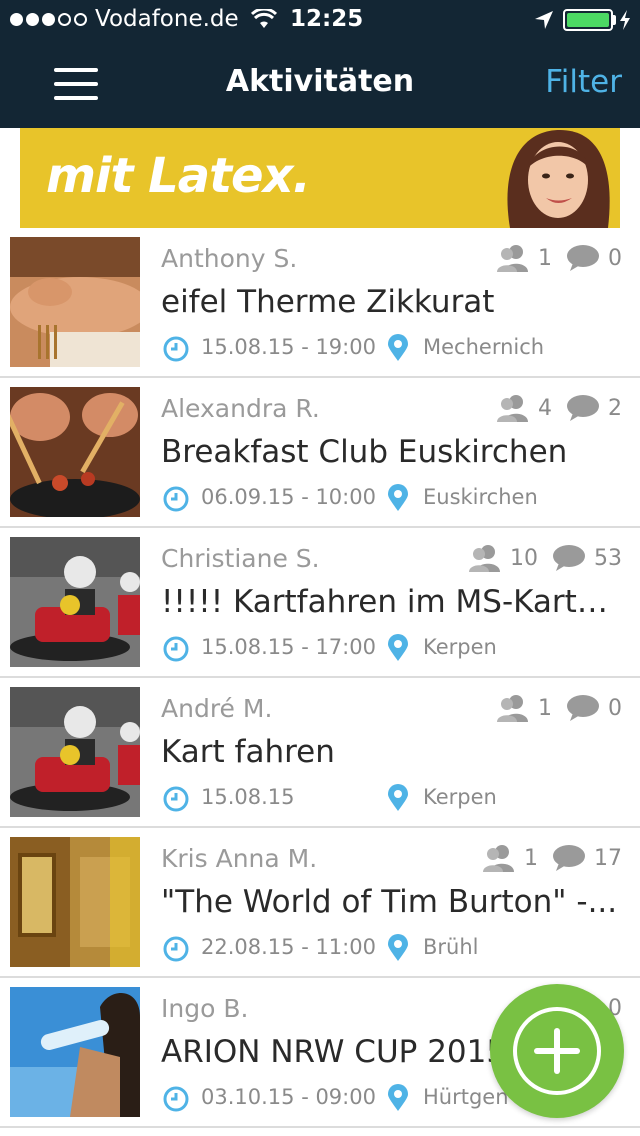 The width and height of the screenshot is (640, 1136). I want to click on charging-icon, so click(625, 20).